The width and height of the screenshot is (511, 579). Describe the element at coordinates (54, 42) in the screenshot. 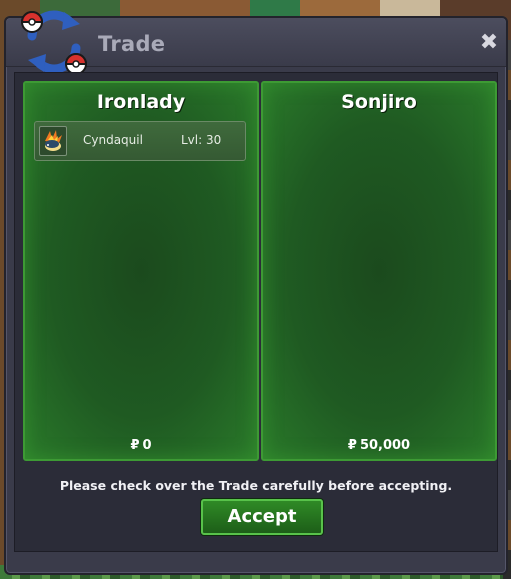

I see `trade-exchange-icon` at that location.